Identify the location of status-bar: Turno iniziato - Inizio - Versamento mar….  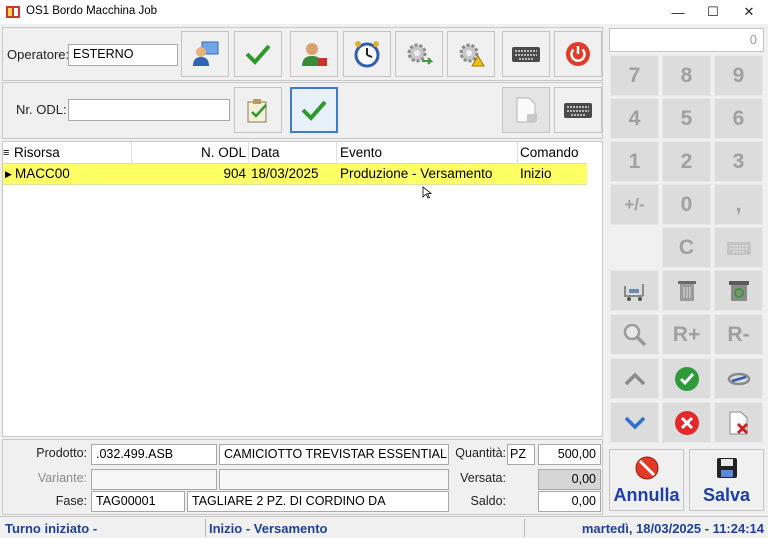
(384, 527).